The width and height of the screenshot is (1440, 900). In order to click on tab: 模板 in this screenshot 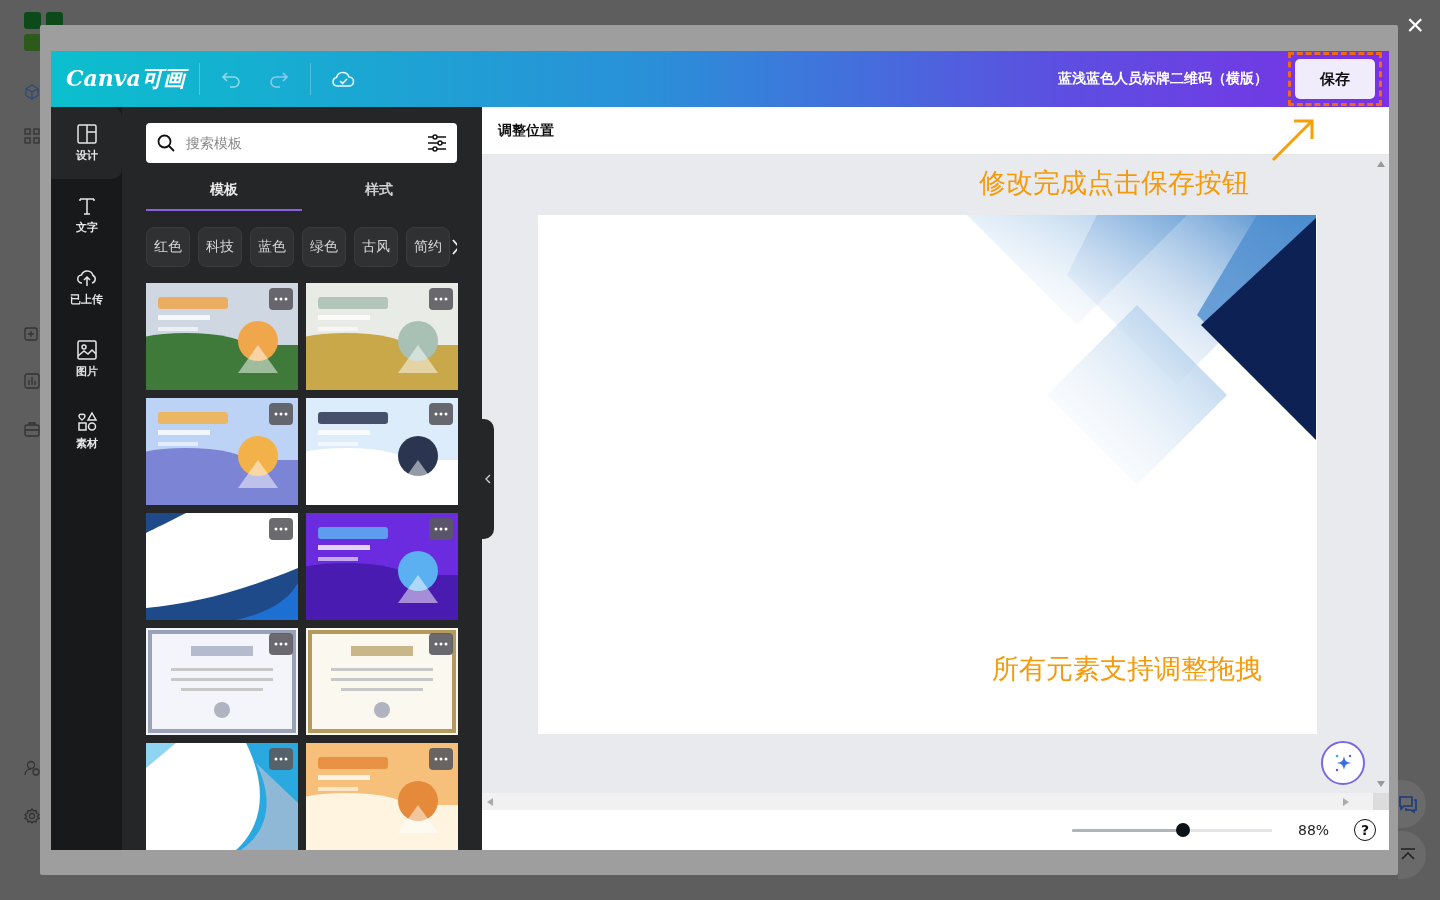, I will do `click(224, 191)`.